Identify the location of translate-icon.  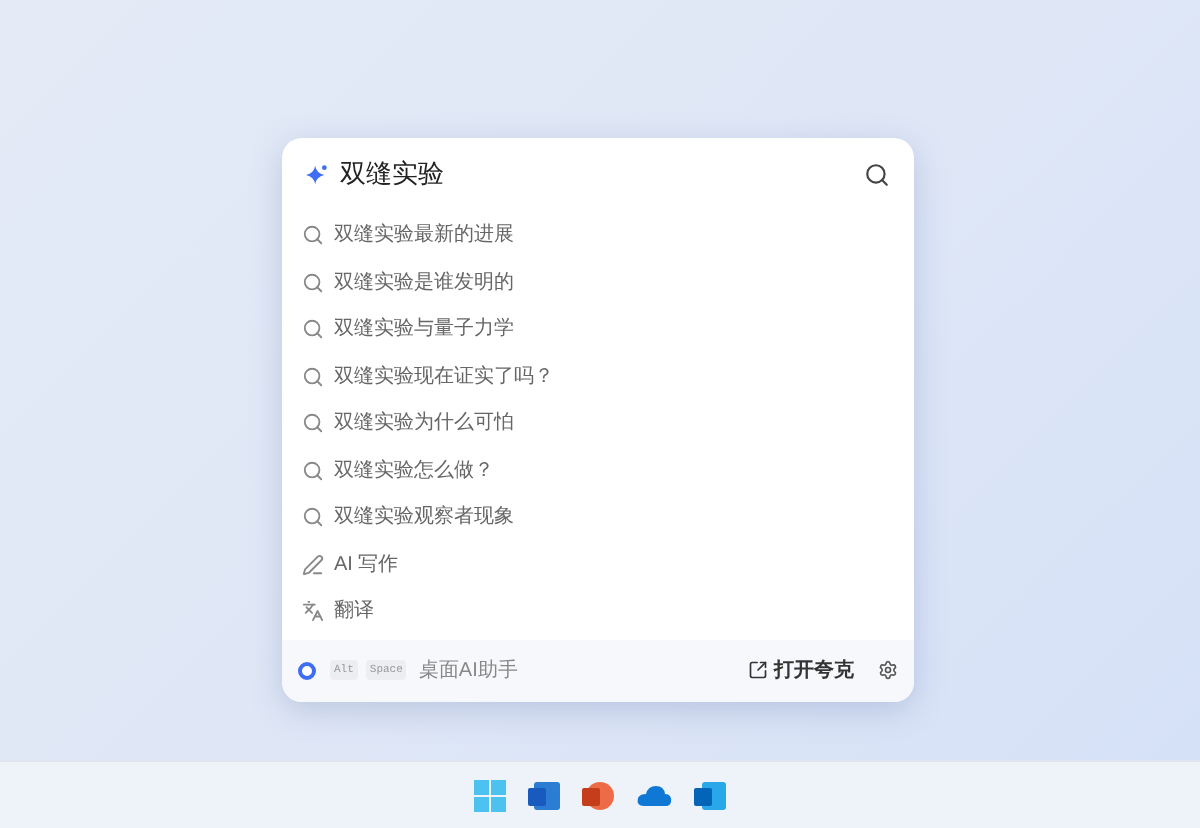
(313, 611).